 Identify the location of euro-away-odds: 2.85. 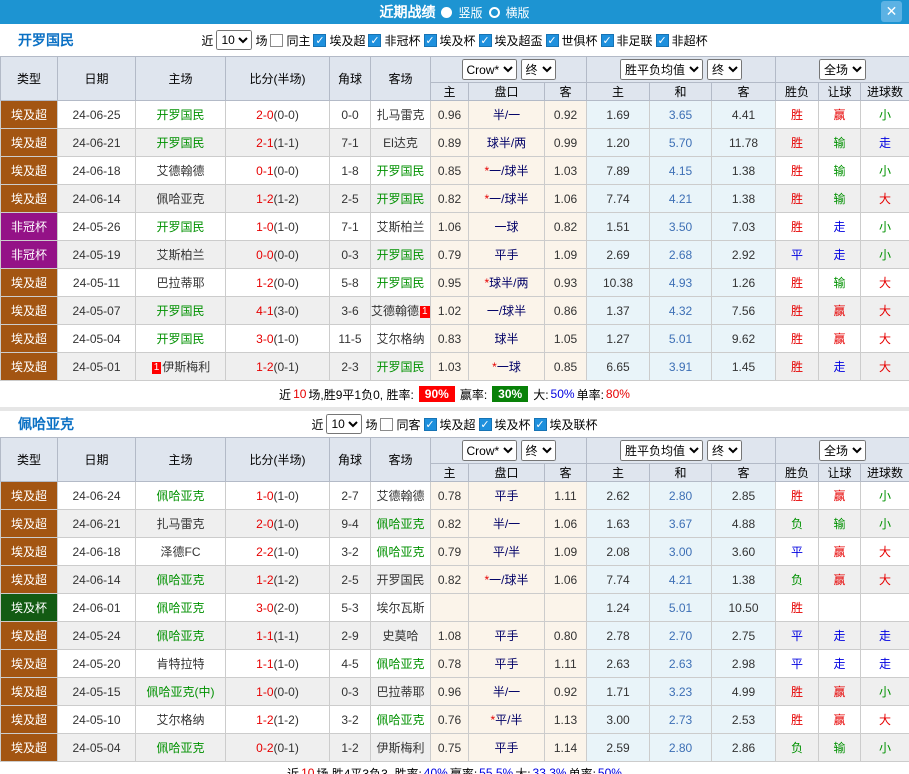
(743, 495).